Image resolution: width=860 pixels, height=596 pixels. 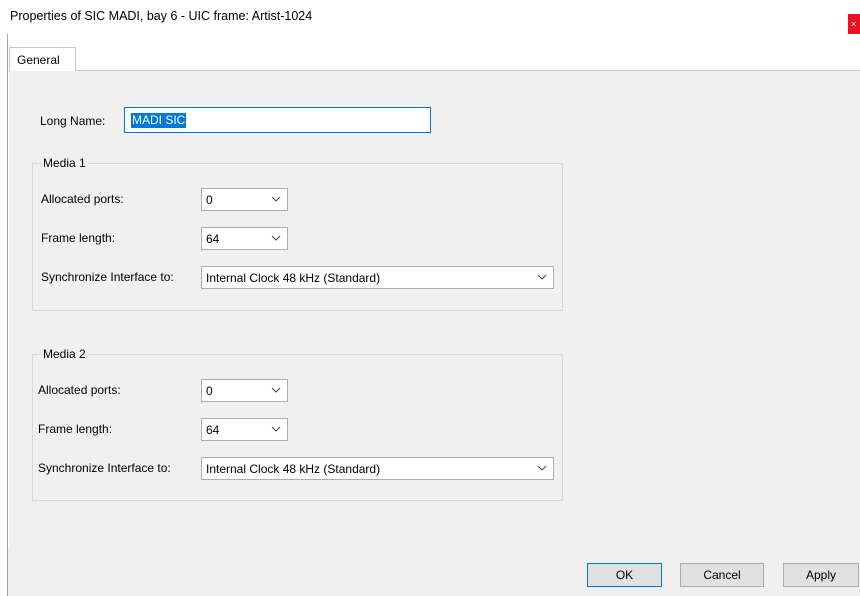 What do you see at coordinates (82, 199) in the screenshot?
I see `media1-allocated-ports-label: Allocated ports:` at bounding box center [82, 199].